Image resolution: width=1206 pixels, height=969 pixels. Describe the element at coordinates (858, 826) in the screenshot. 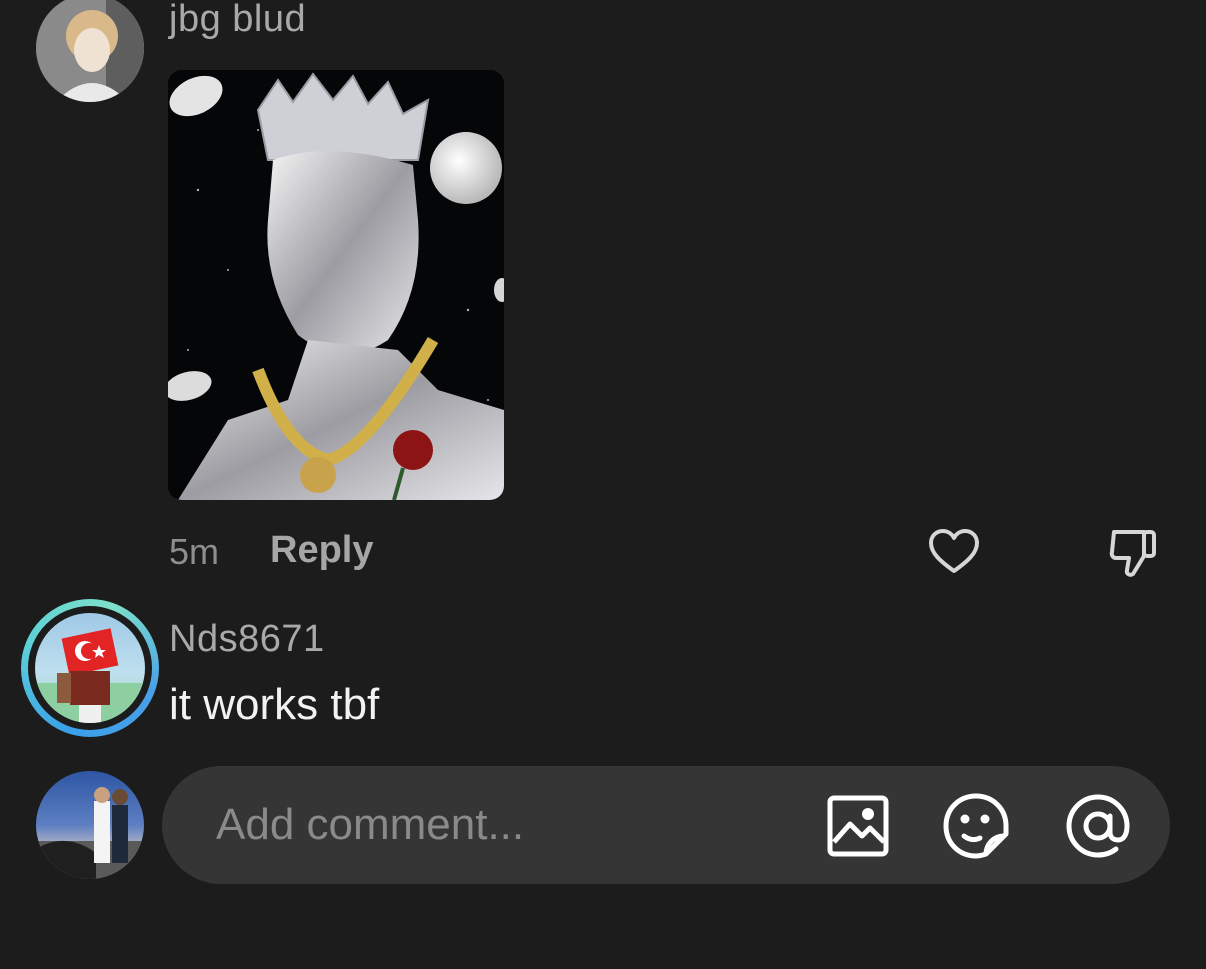

I see `image-icon` at that location.